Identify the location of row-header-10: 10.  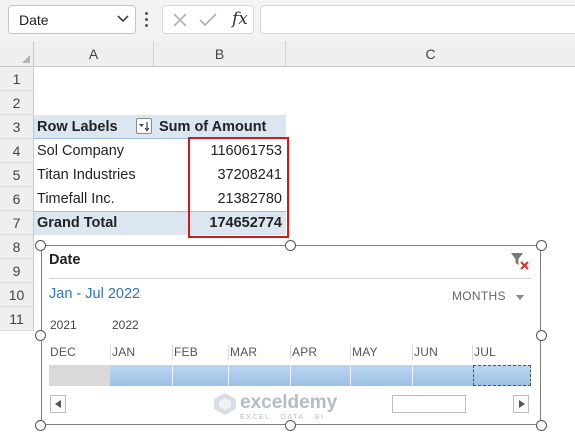
(17, 295).